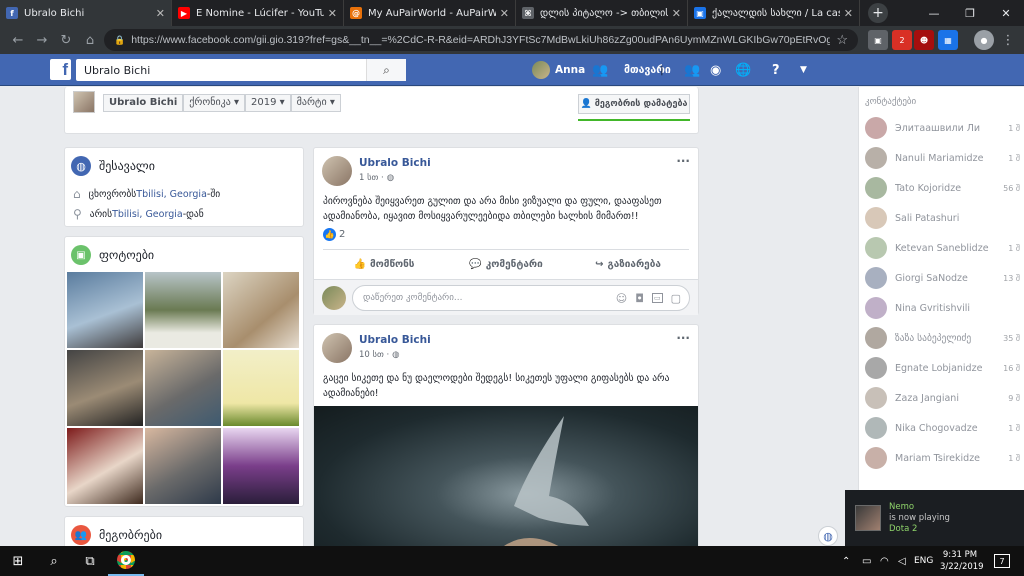  Describe the element at coordinates (934, 13) in the screenshot. I see `minimize-button: —` at that location.